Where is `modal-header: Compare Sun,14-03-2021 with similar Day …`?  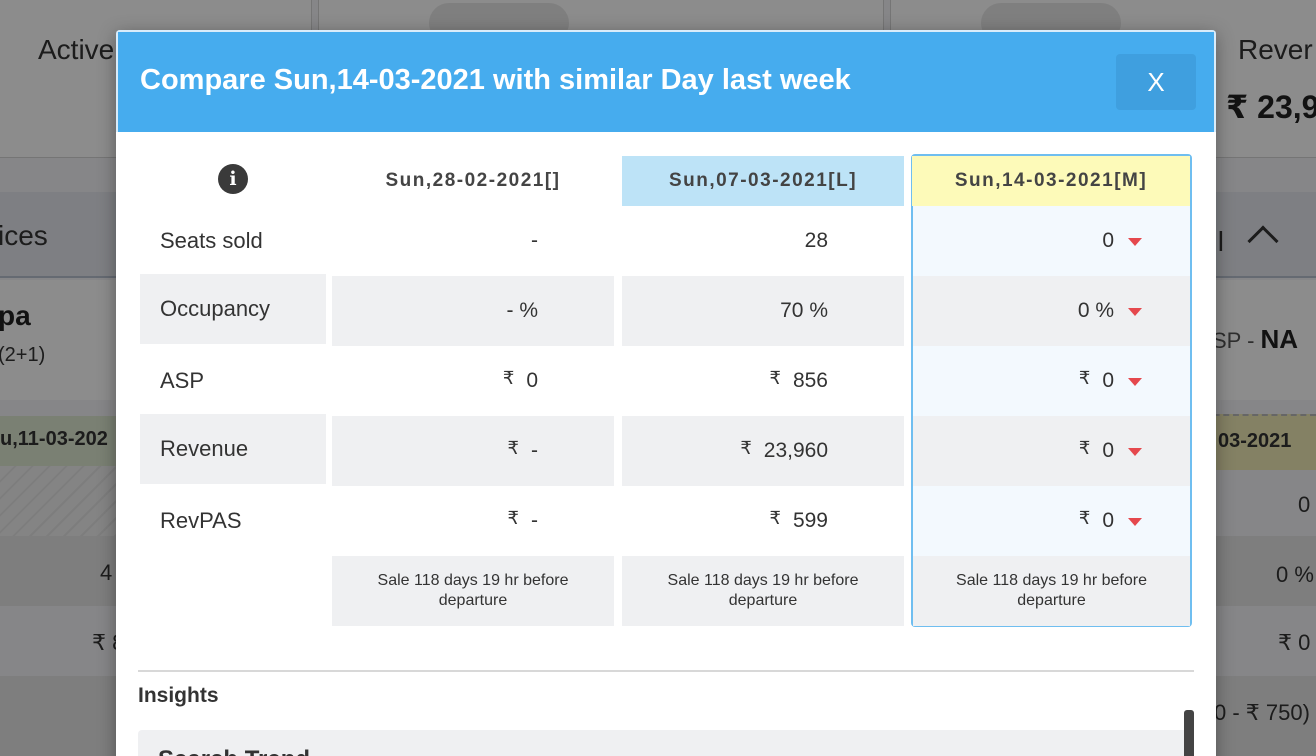 modal-header: Compare Sun,14-03-2021 with similar Day … is located at coordinates (666, 81).